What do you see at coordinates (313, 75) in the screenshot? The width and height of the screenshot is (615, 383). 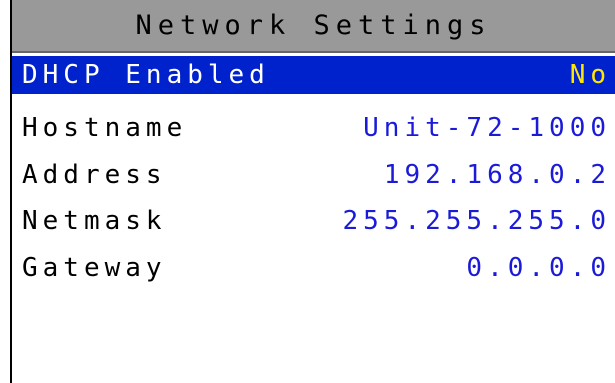 I see `setting-row-dhcp-enabled: DHCP Enabled No` at bounding box center [313, 75].